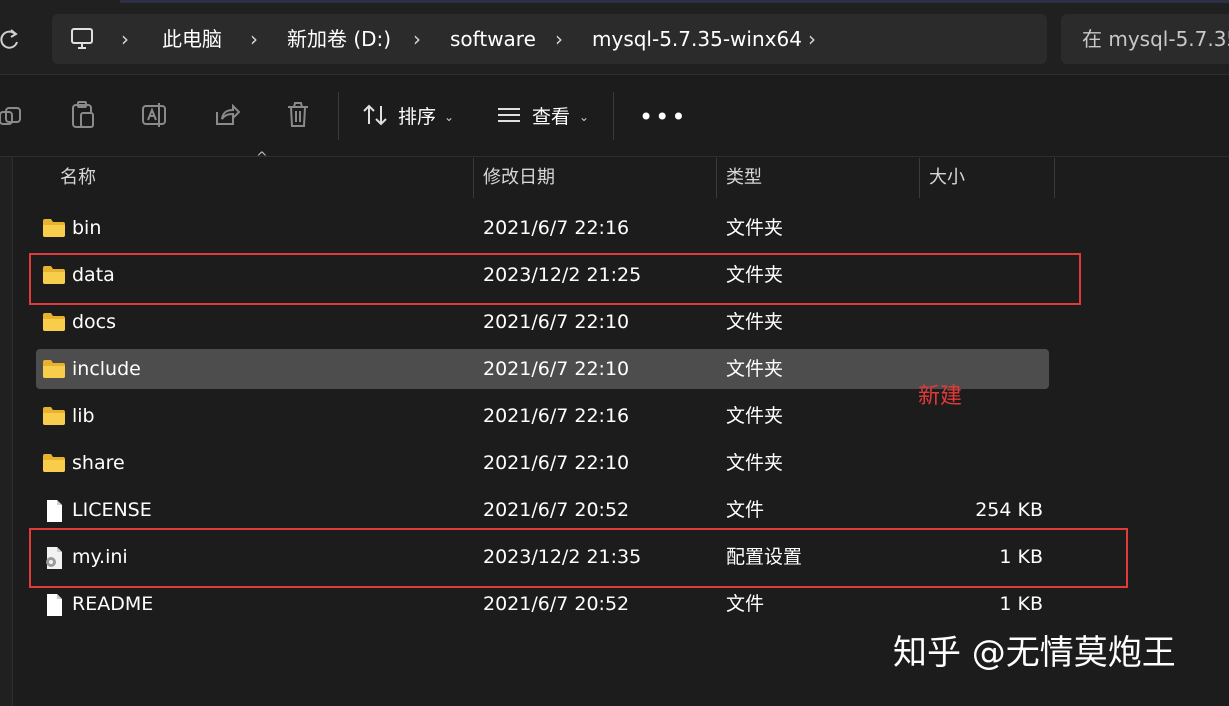 This screenshot has height=706, width=1229. Describe the element at coordinates (155, 115) in the screenshot. I see `rename-icon` at that location.